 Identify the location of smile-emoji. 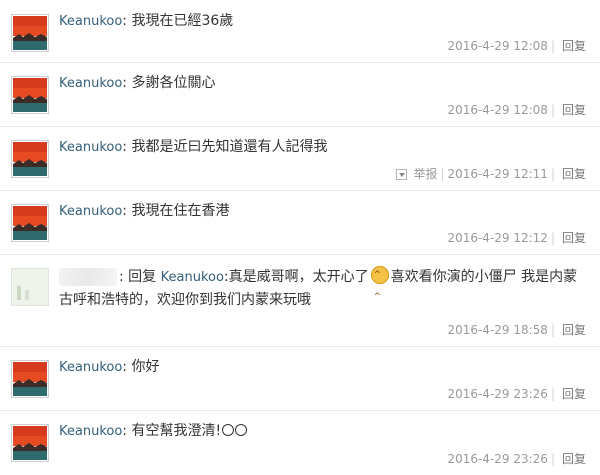
(379, 286).